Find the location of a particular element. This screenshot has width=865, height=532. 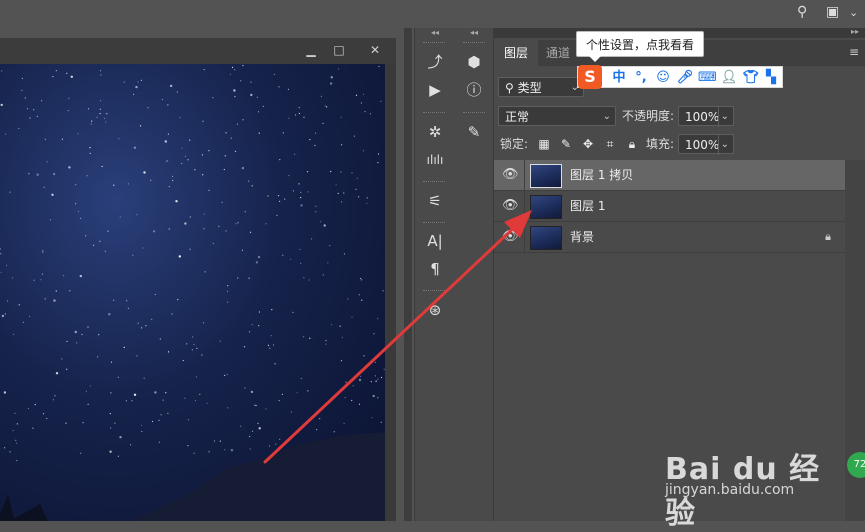

panel-dock-column-1: ◂◂ ⤴ ▶ ✲ ılılı ⚟ A| ¶ ⊛ is located at coordinates (435, 274).